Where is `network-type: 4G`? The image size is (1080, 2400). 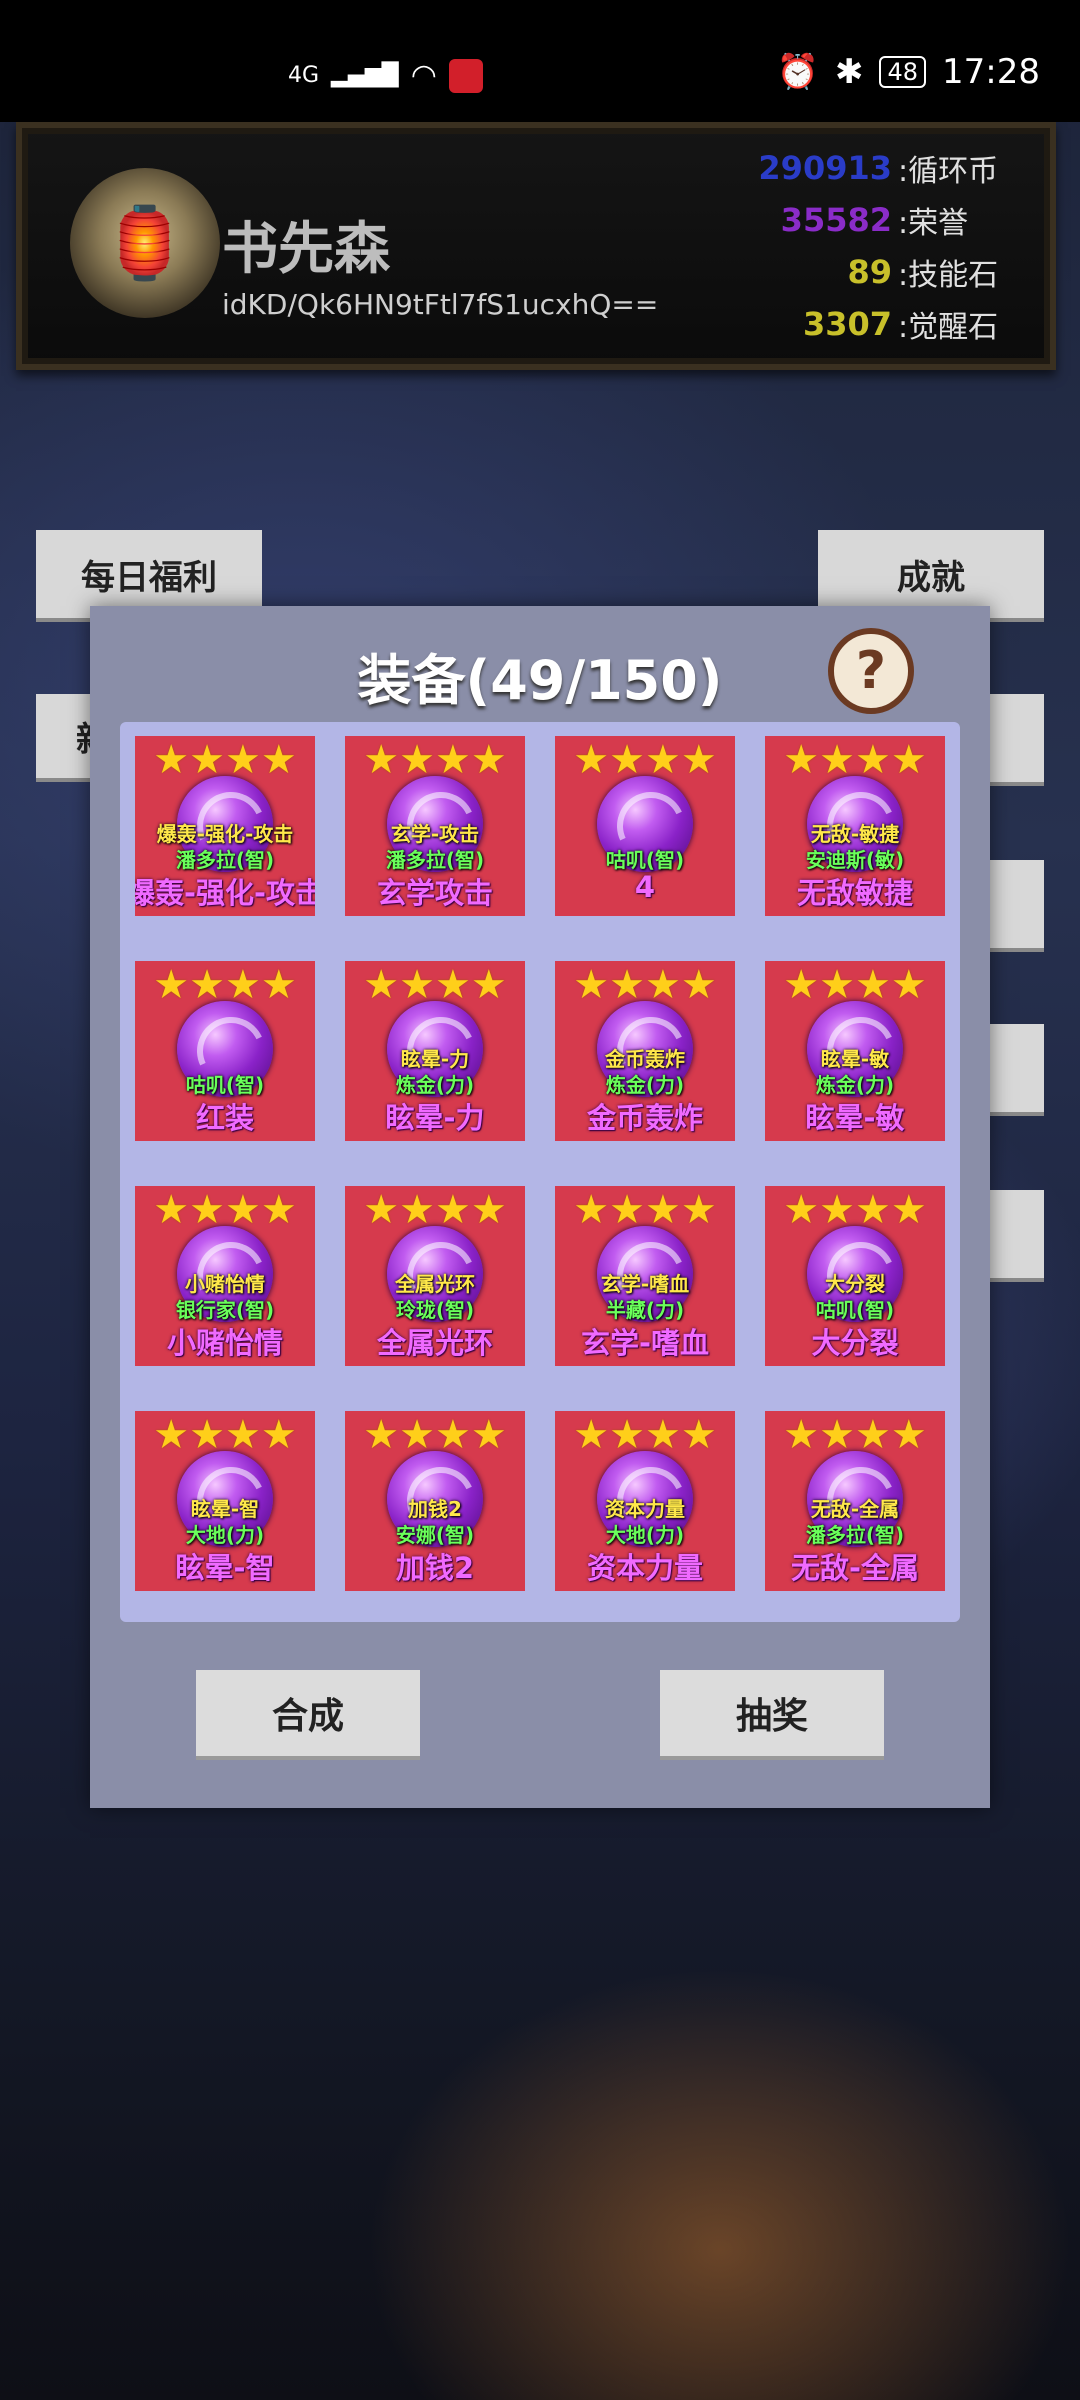 network-type: 4G is located at coordinates (304, 75).